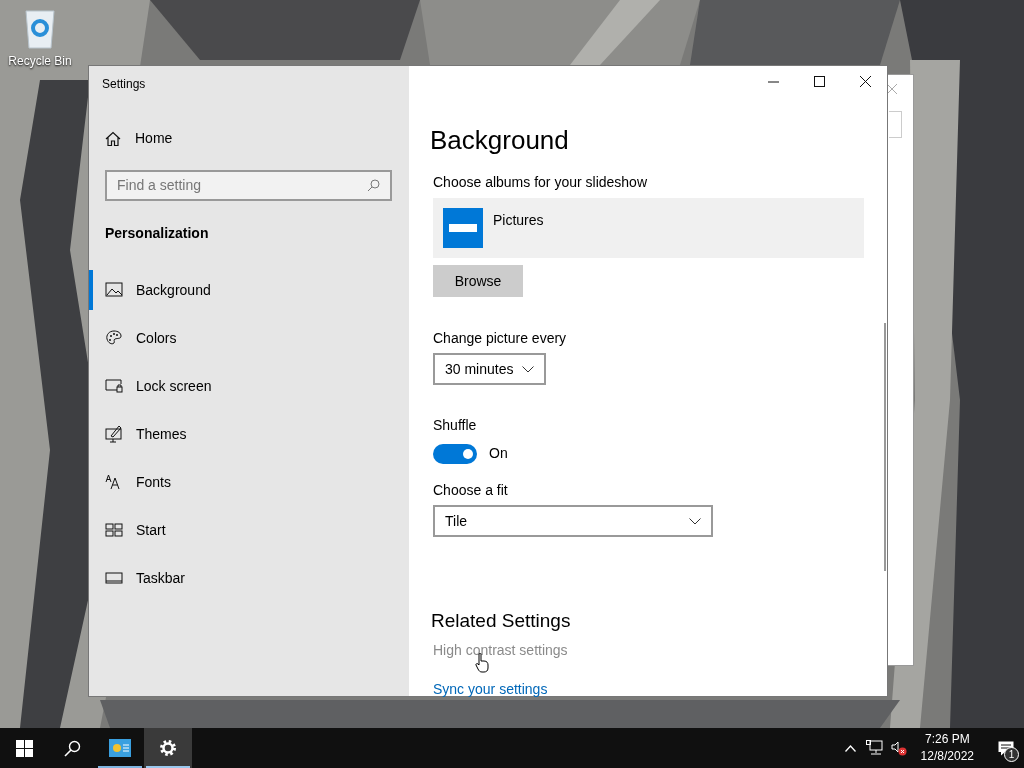 This screenshot has height=768, width=1024. Describe the element at coordinates (850, 748) in the screenshot. I see `chevron-up-icon` at that location.